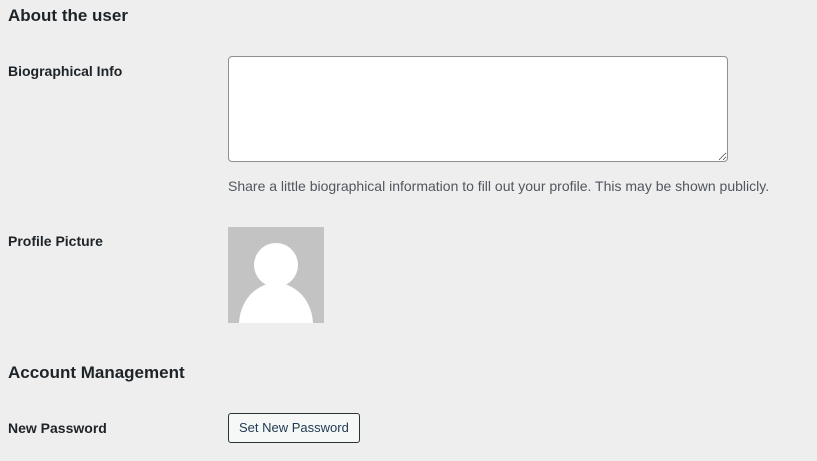  I want to click on about-user-heading: About the user, so click(68, 15).